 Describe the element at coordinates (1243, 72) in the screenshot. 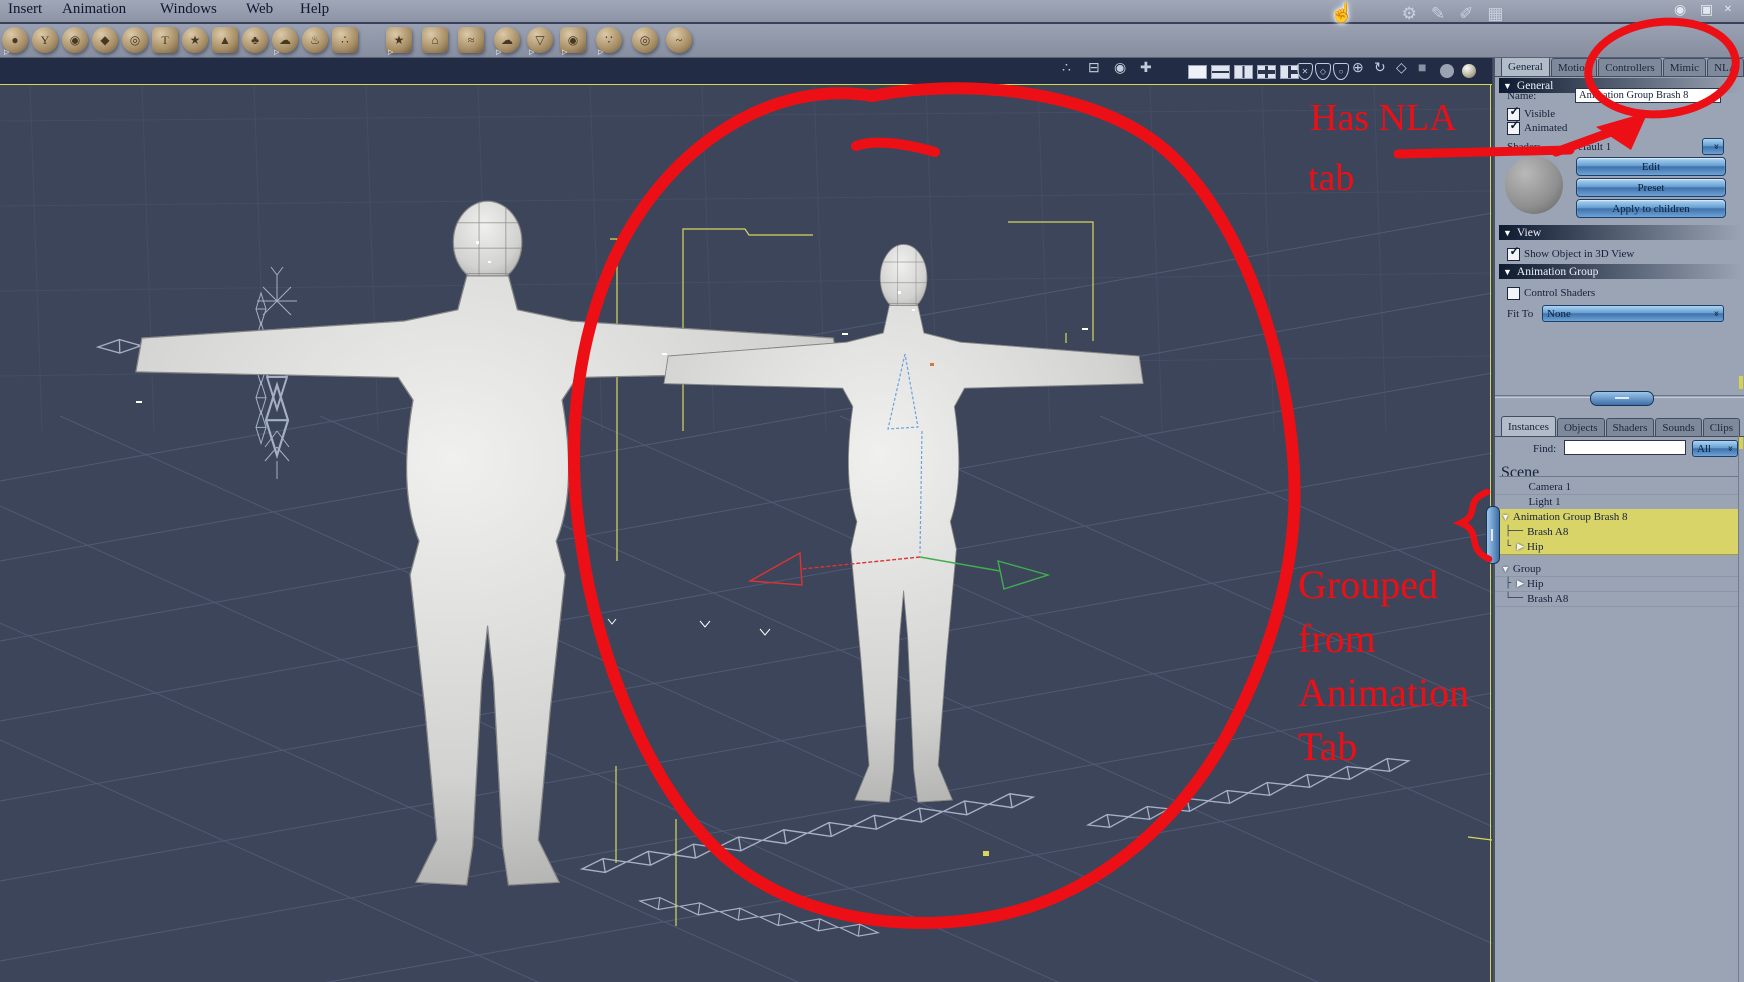

I see `layout-3-pane-icon` at that location.